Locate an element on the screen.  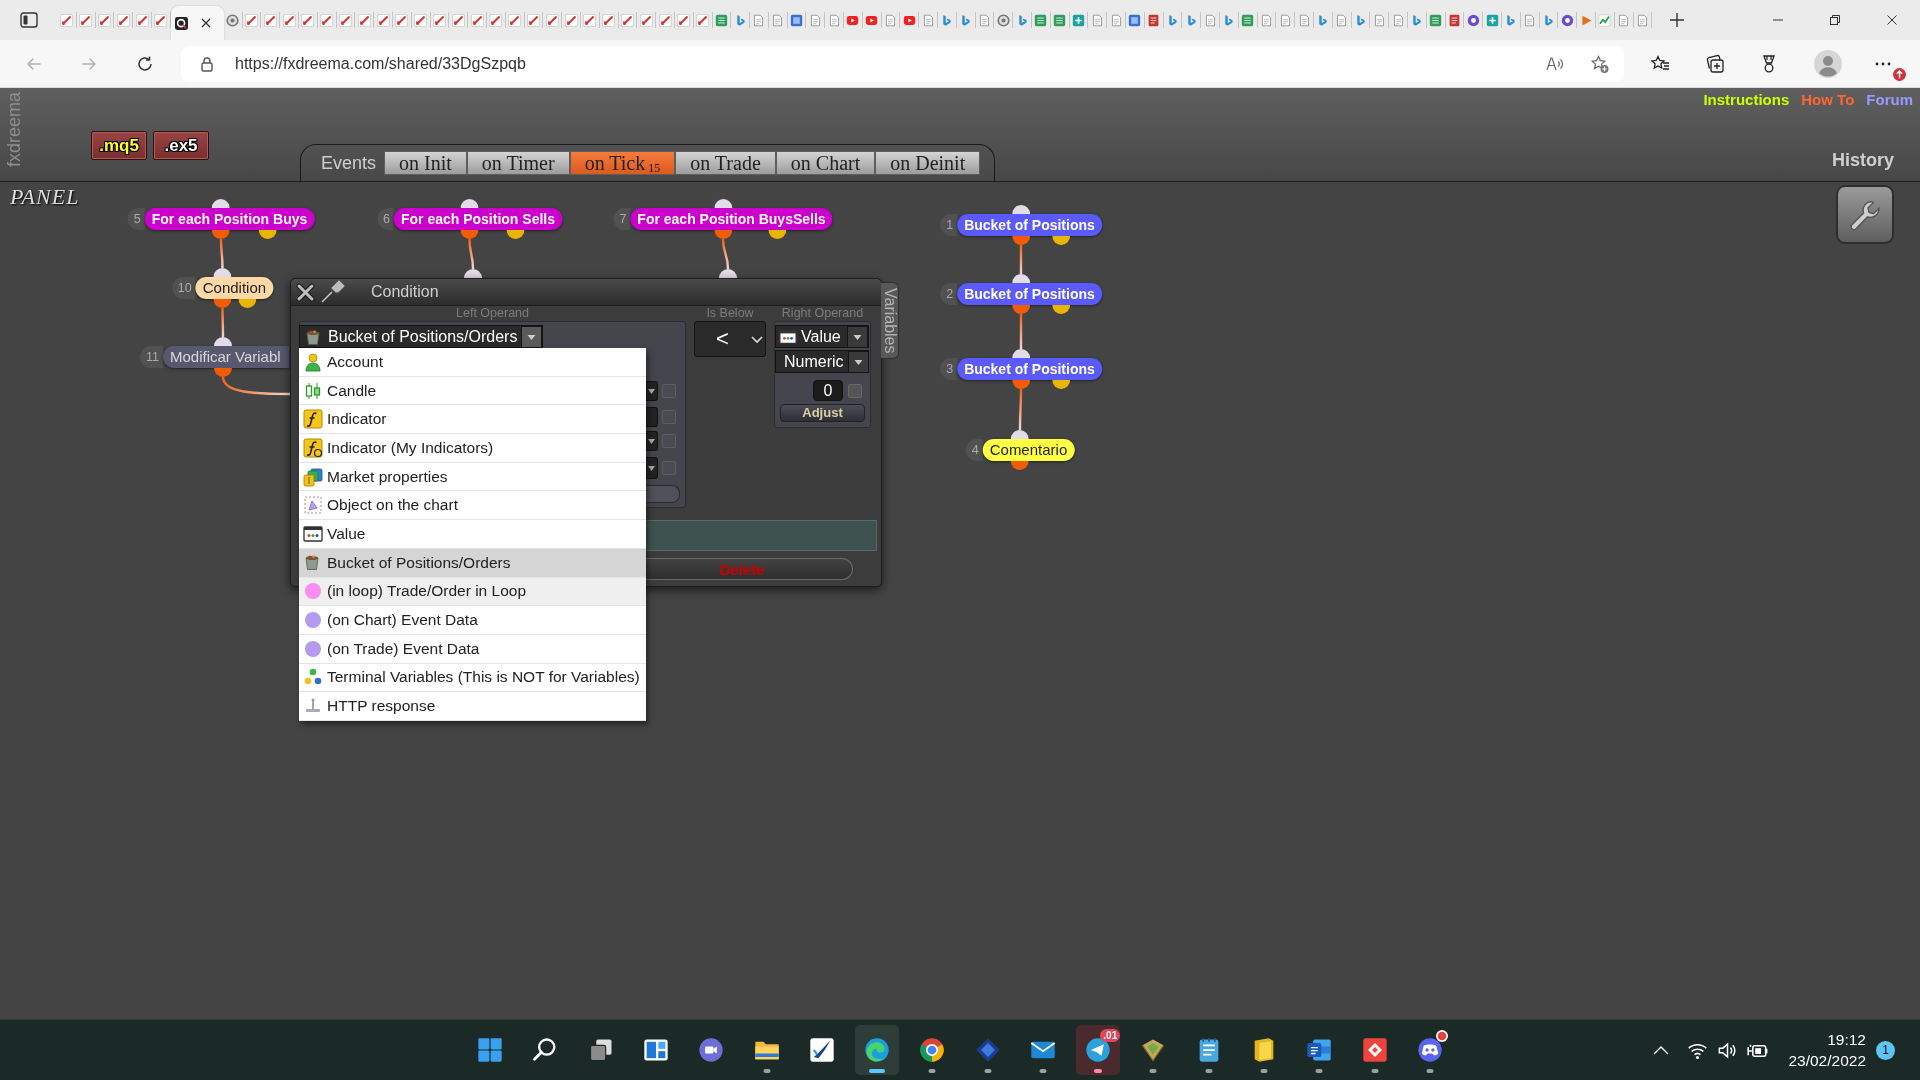
start-icon is located at coordinates (490, 1050).